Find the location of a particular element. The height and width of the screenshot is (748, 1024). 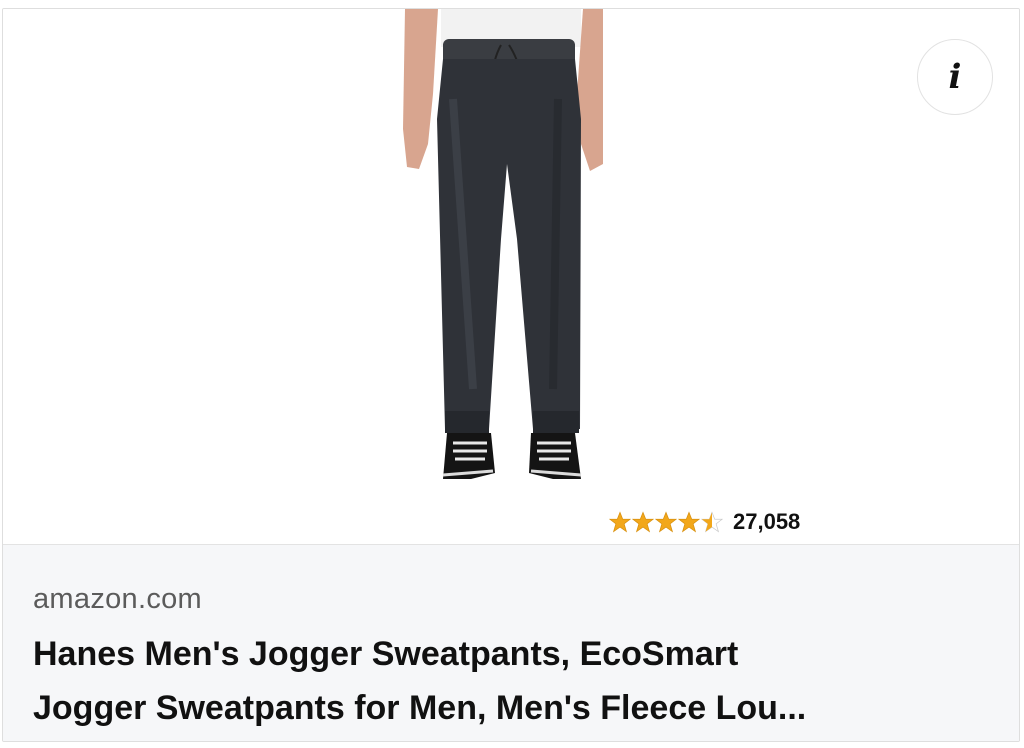

star-half-icon is located at coordinates (712, 522).